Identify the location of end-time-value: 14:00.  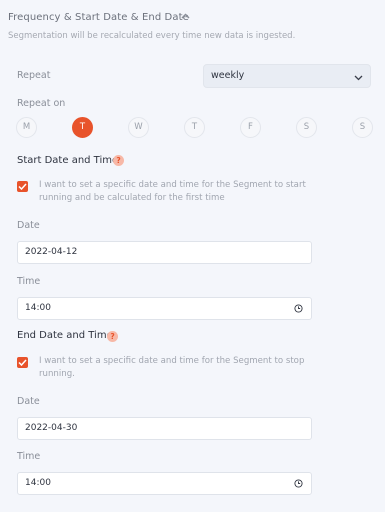
(38, 483).